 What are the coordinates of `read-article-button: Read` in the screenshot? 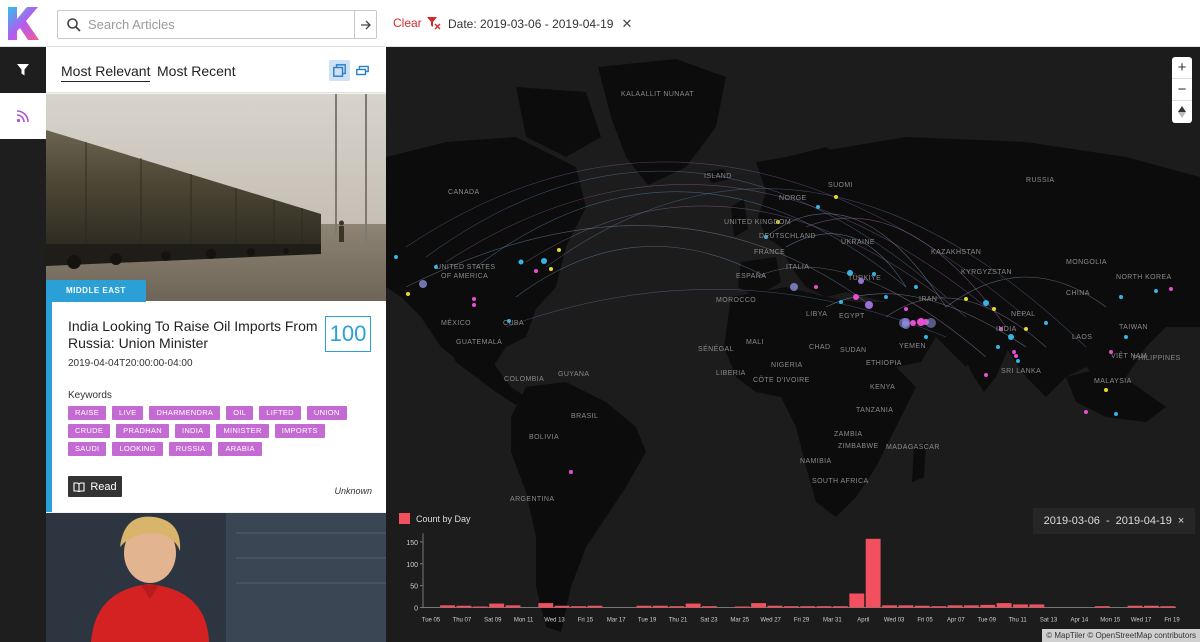 It's located at (95, 486).